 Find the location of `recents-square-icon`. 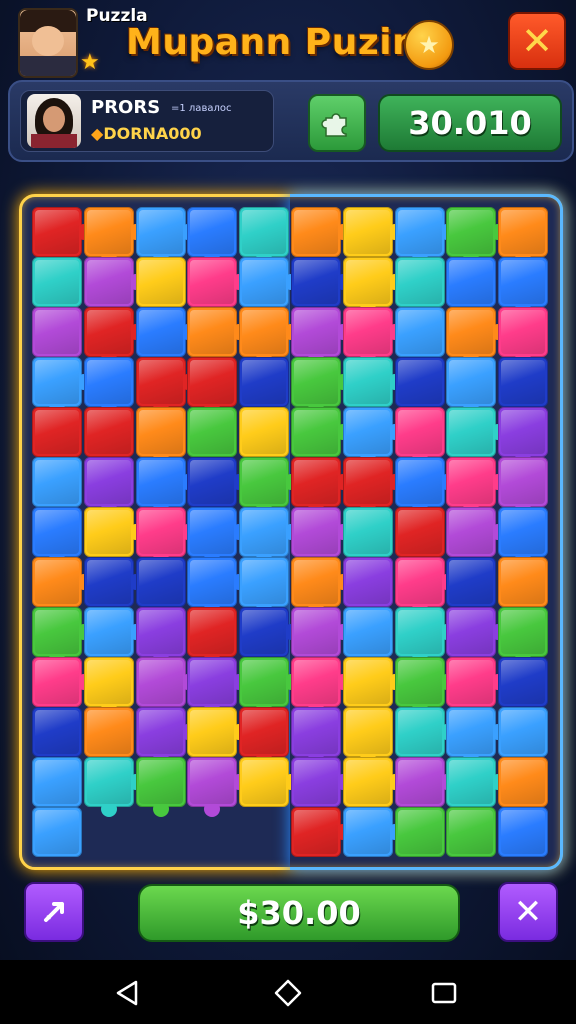

recents-square-icon is located at coordinates (444, 993).